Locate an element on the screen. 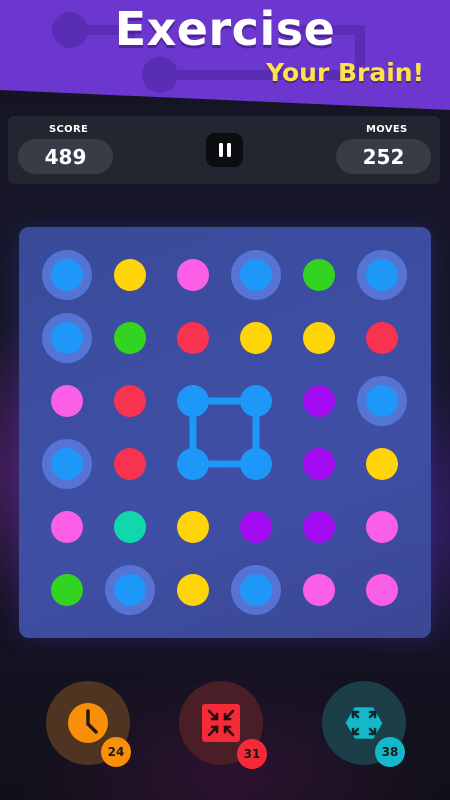 The width and height of the screenshot is (450, 800). dot-yellow-r3c5 is located at coordinates (382, 464).